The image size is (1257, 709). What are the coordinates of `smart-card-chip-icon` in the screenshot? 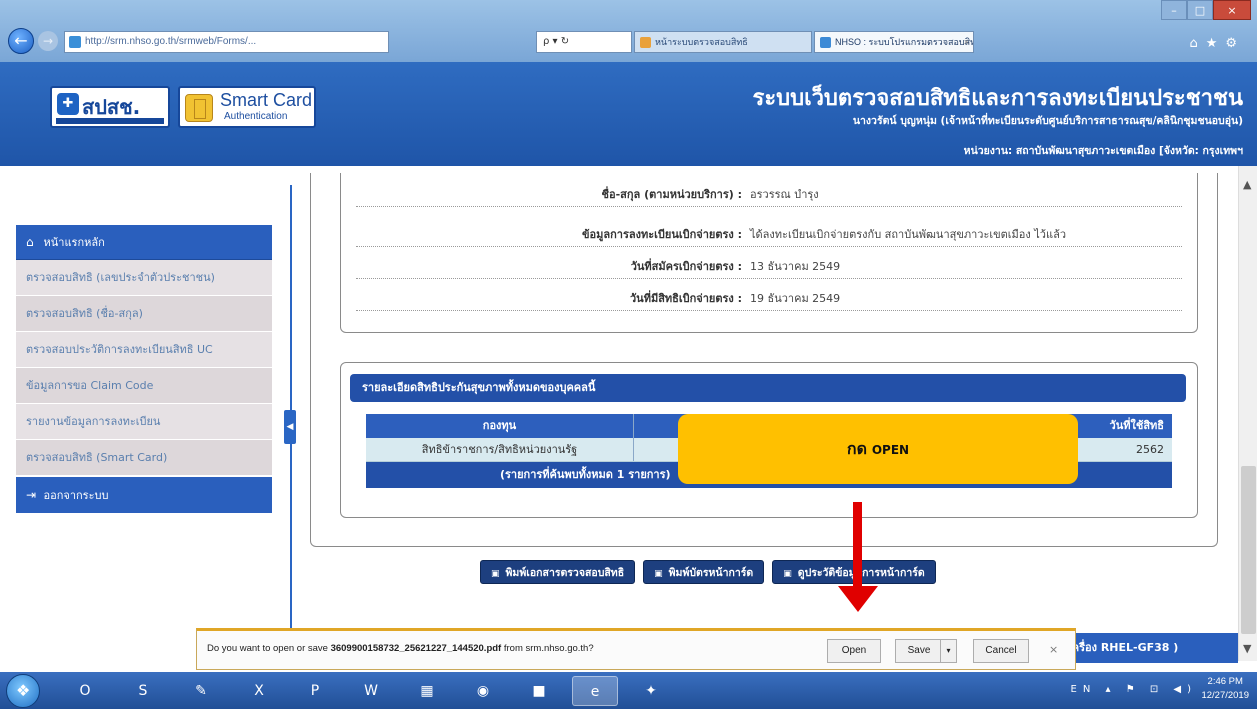 It's located at (199, 108).